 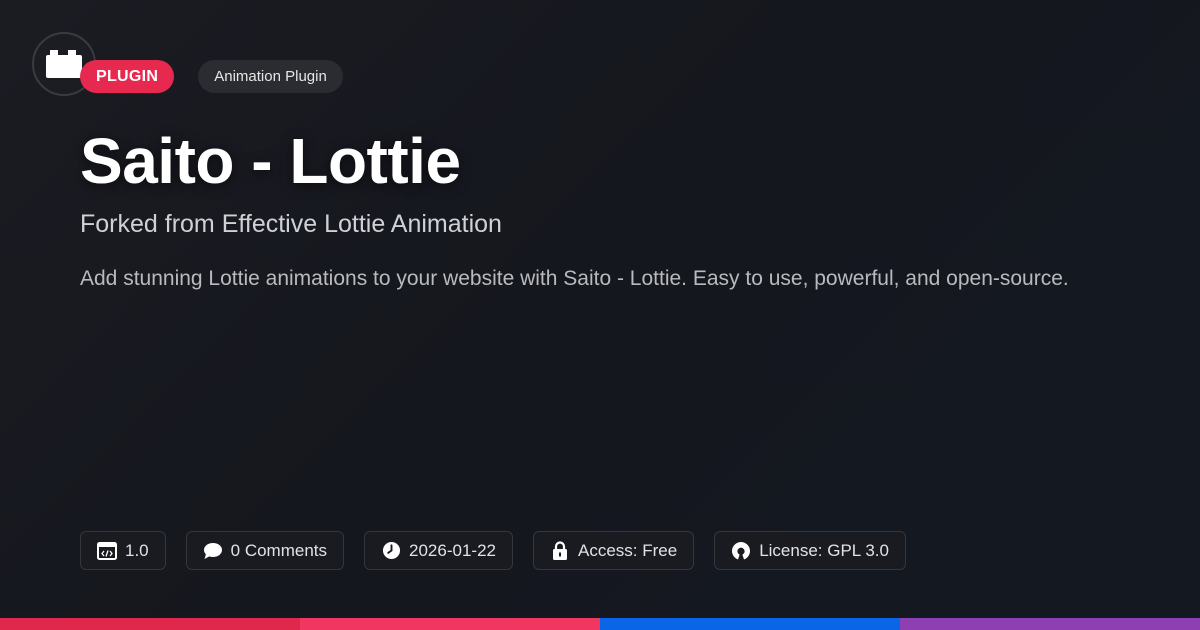 What do you see at coordinates (824, 550) in the screenshot?
I see `license-label: License: GPL 3.0` at bounding box center [824, 550].